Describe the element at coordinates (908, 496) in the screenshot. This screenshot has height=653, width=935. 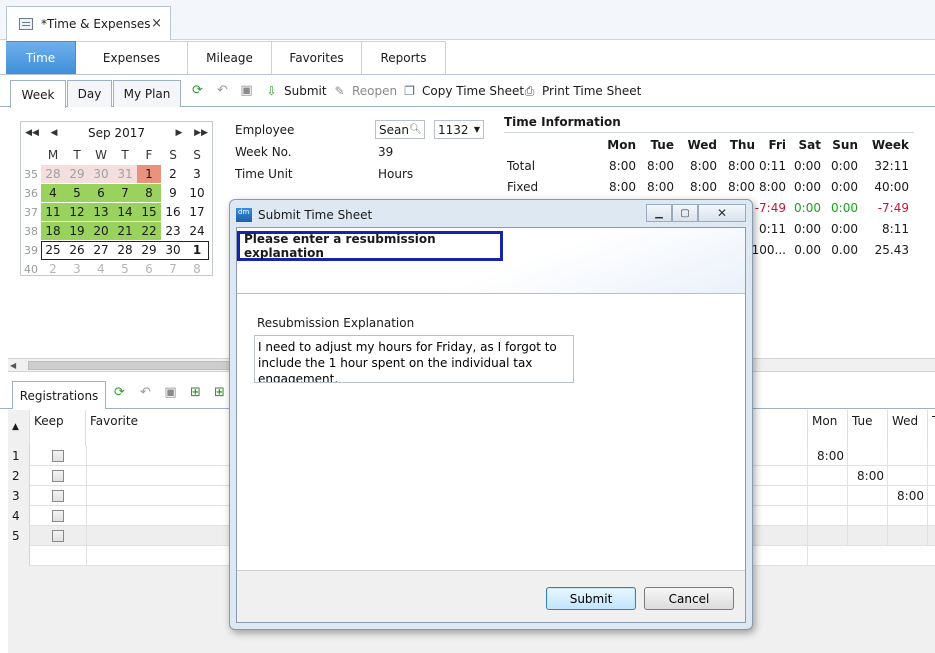
I see `wed-cell: 8:00` at that location.